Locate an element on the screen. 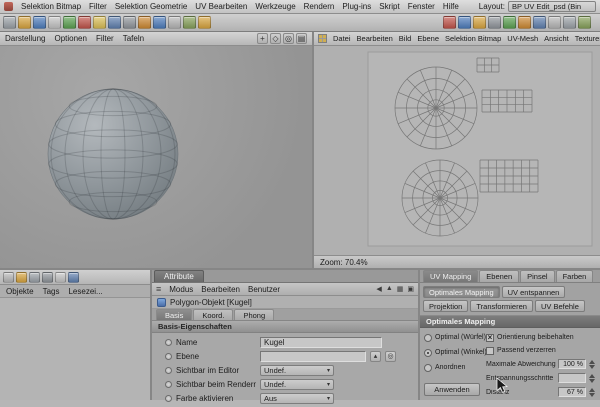 This screenshot has width=600, height=407. tab-ebenen: Ebenen is located at coordinates (499, 276).